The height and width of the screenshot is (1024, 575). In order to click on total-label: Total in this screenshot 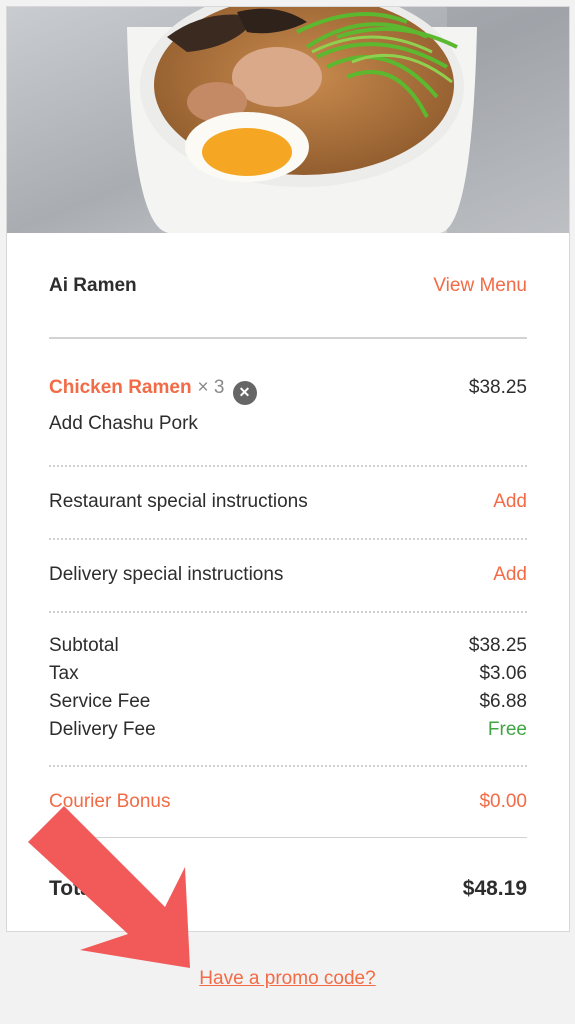, I will do `click(73, 888)`.